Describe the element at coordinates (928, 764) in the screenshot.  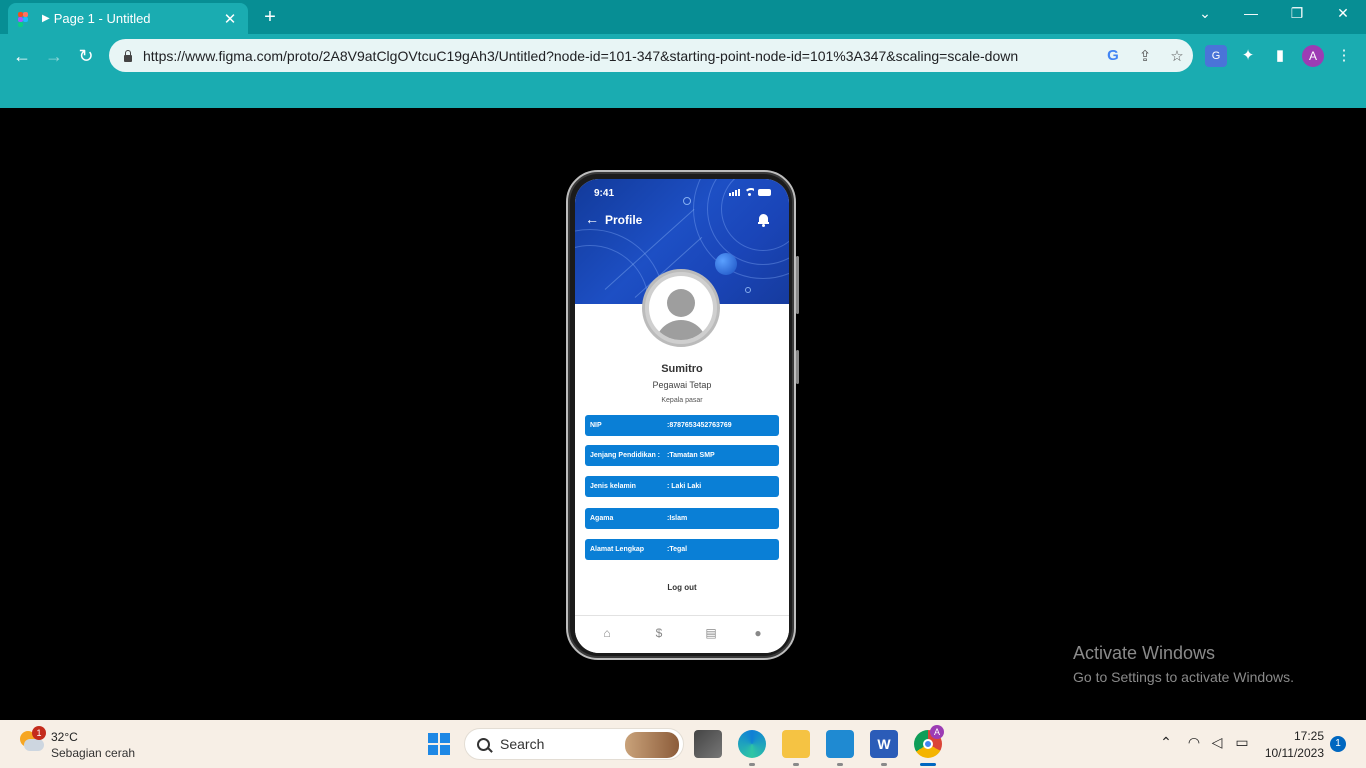
I see `taskbar-indicator-active` at that location.